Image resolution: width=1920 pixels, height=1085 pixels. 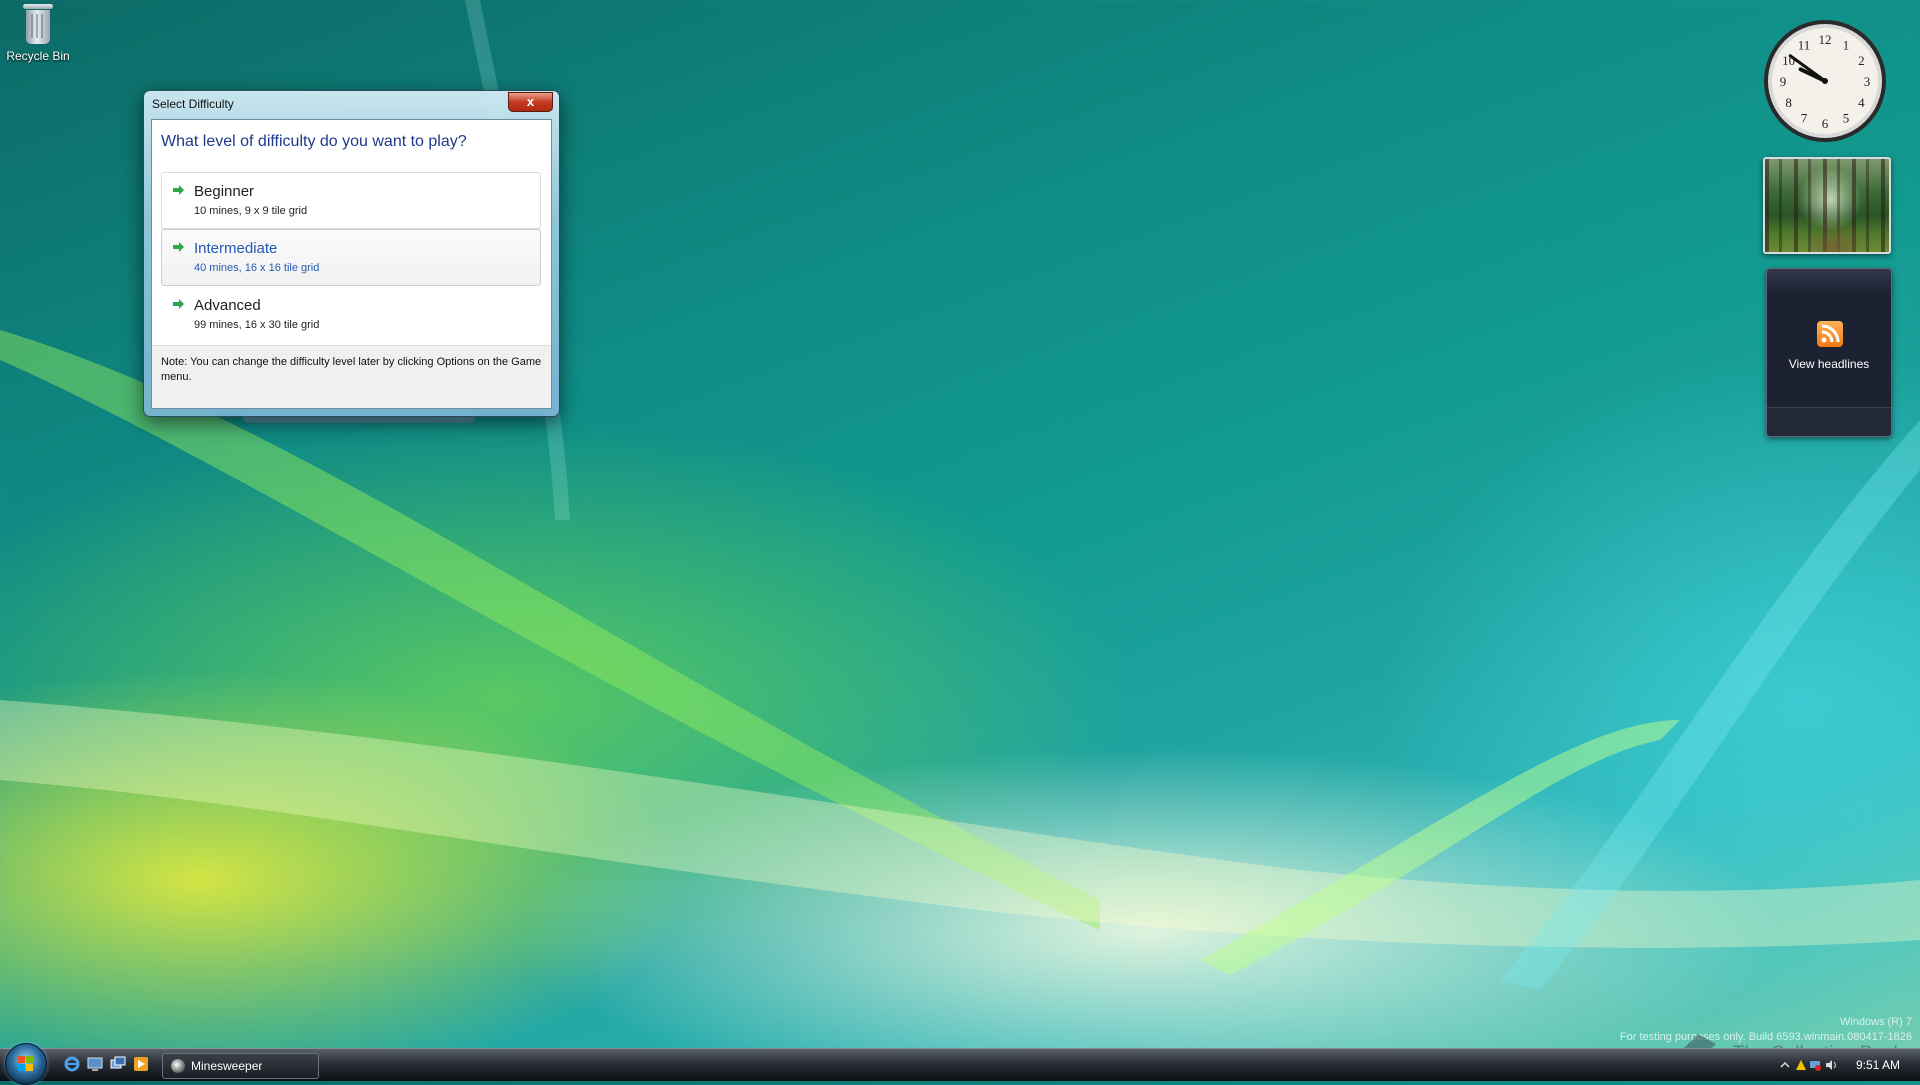 What do you see at coordinates (224, 191) in the screenshot?
I see `option-name: Beginner` at bounding box center [224, 191].